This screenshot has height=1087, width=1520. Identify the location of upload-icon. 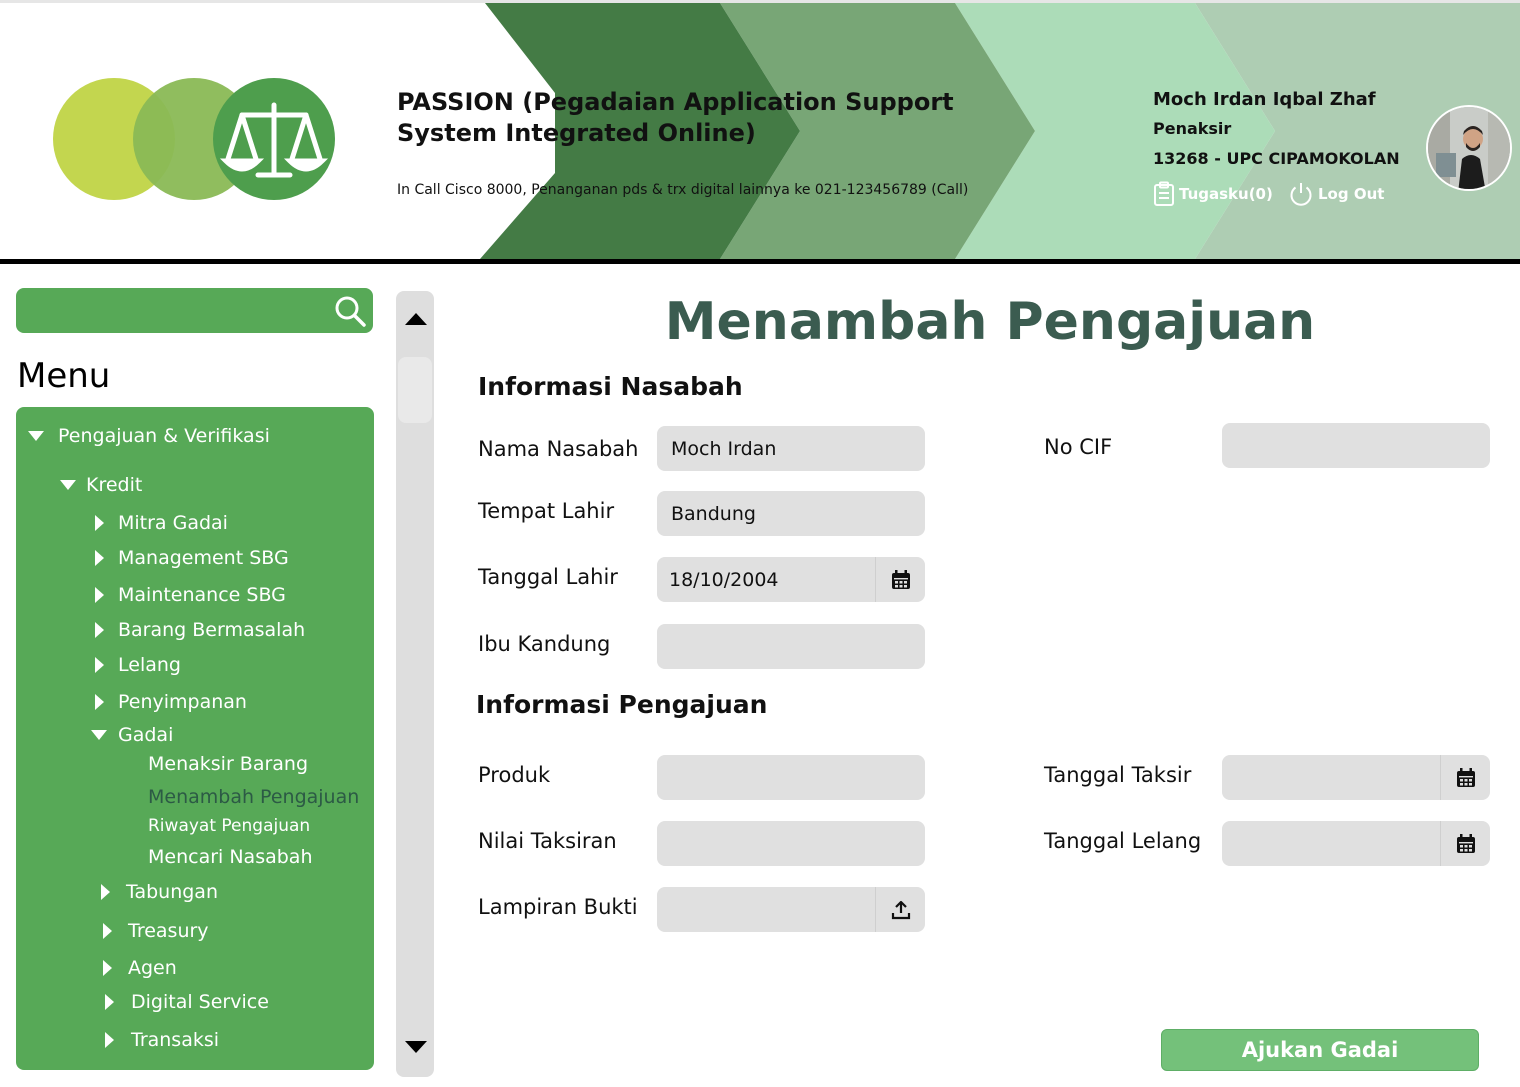
(900, 909).